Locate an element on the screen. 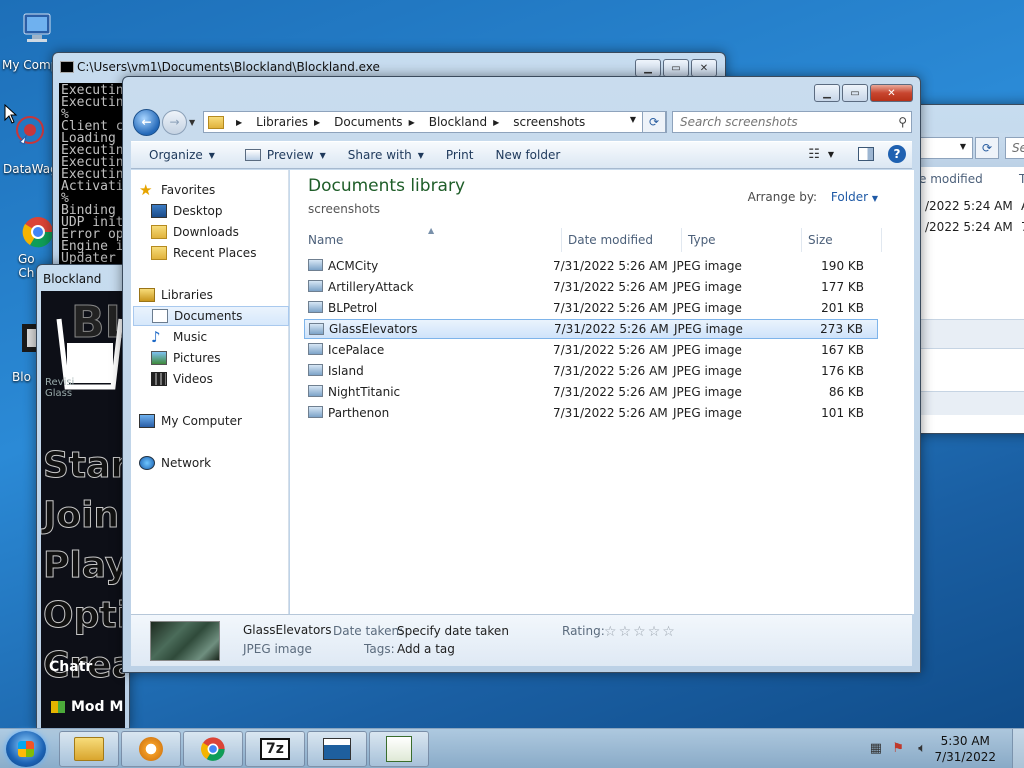 Image resolution: width=1024 pixels, height=768 pixels. forward-button: → is located at coordinates (174, 122).